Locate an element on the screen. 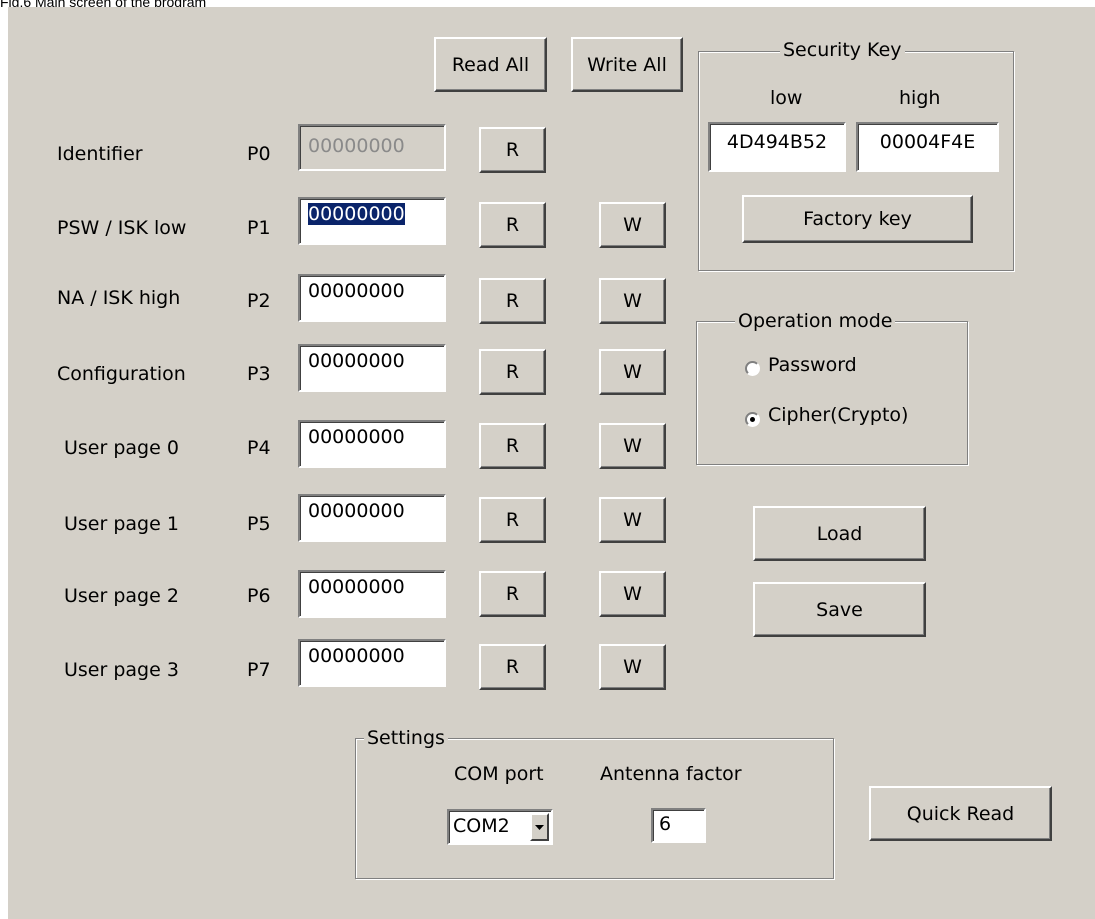 This screenshot has width=1095, height=919. read-button-p3: R is located at coordinates (512, 372).